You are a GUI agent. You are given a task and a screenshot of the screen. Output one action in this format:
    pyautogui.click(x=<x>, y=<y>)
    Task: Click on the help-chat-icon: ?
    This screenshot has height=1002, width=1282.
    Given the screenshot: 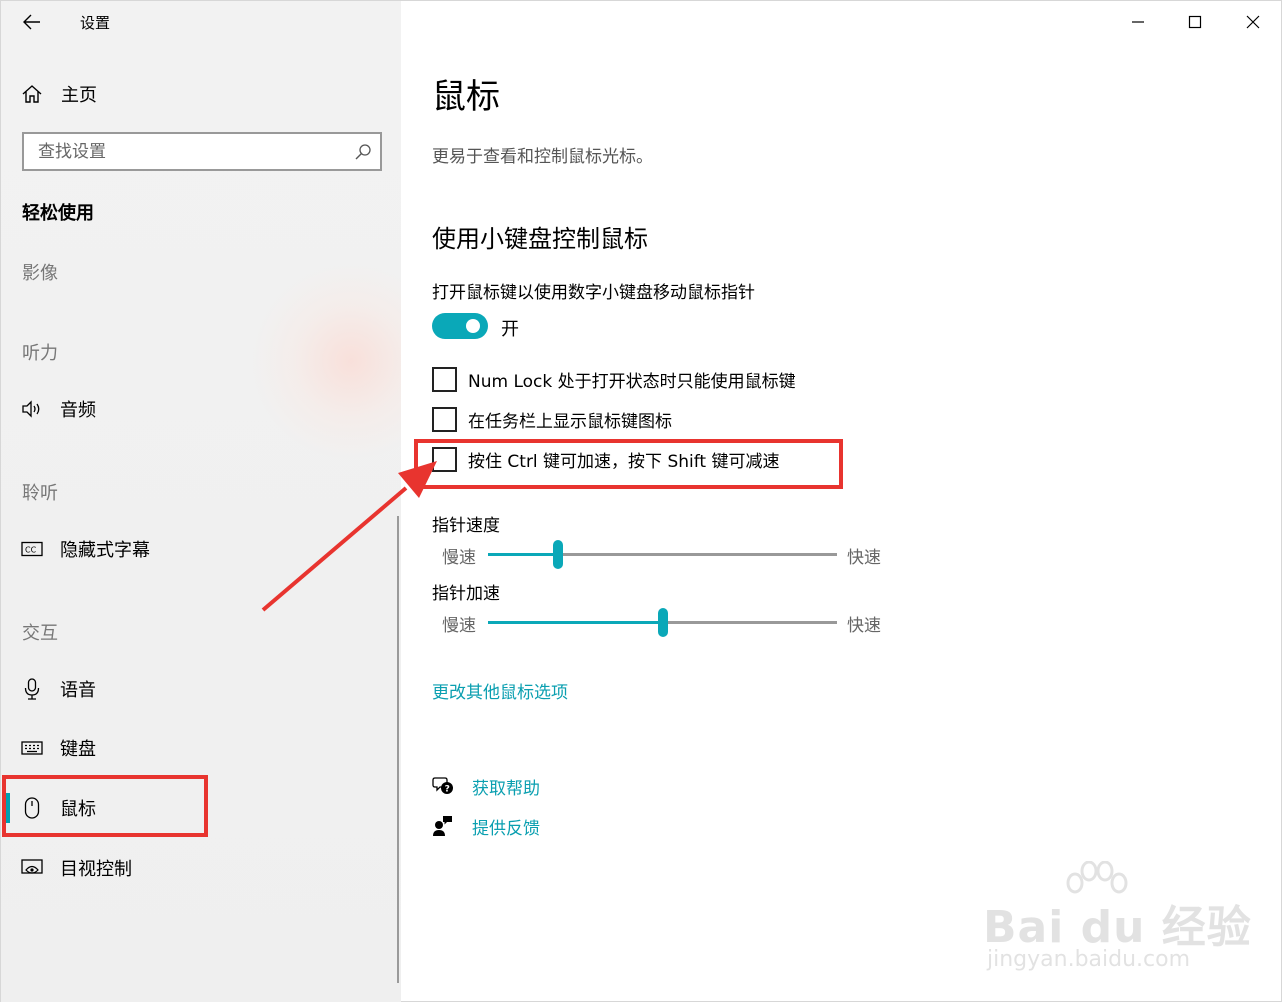 What is the action you would take?
    pyautogui.click(x=442, y=786)
    